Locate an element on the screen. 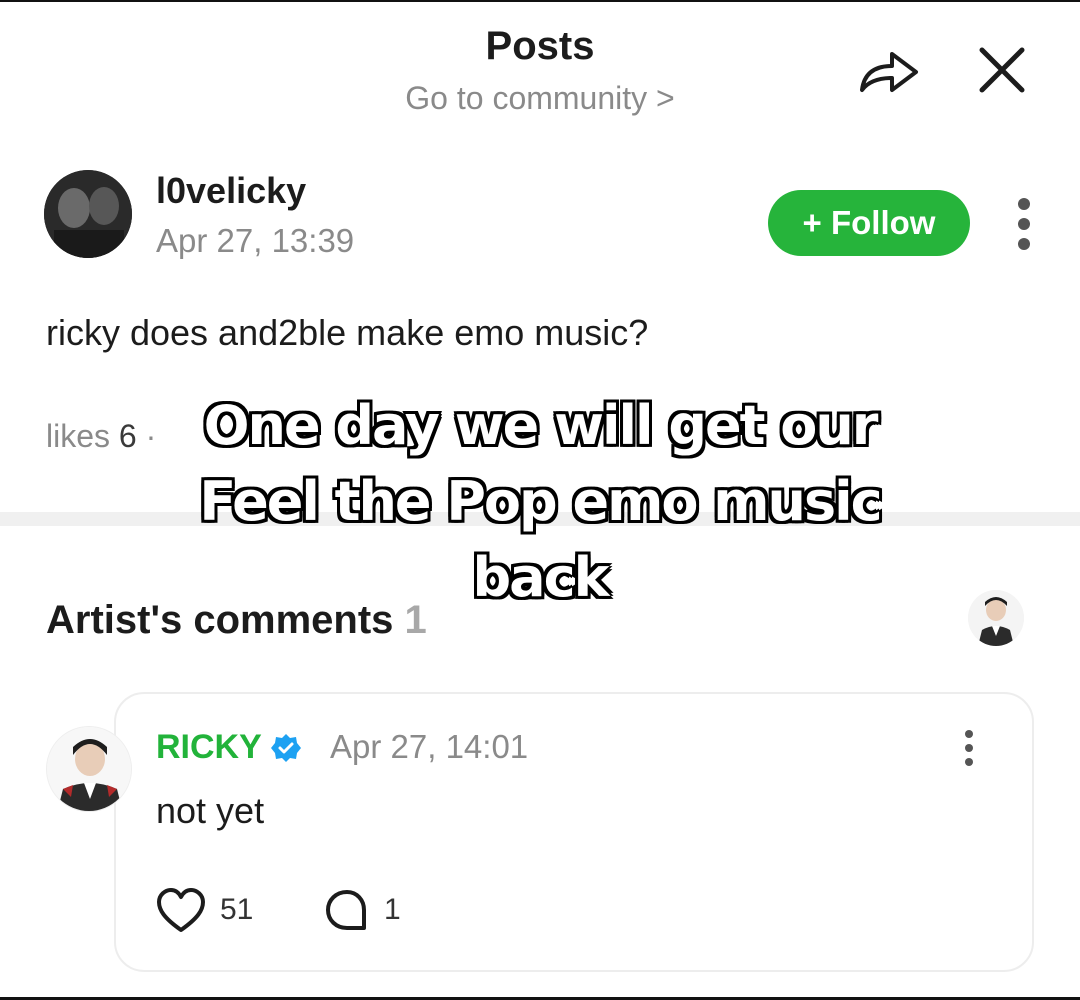 This screenshot has height=1000, width=1080. comment-author-name: RICKY is located at coordinates (209, 747).